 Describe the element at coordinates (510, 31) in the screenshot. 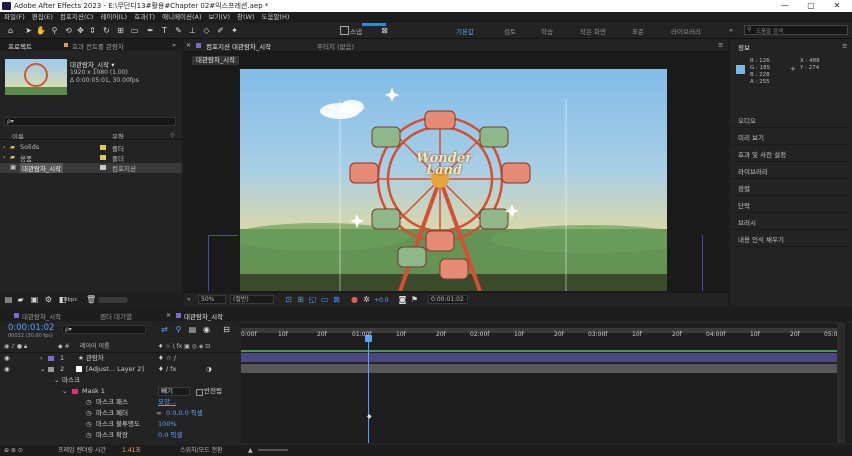

I see `workspace-review: 검토` at that location.